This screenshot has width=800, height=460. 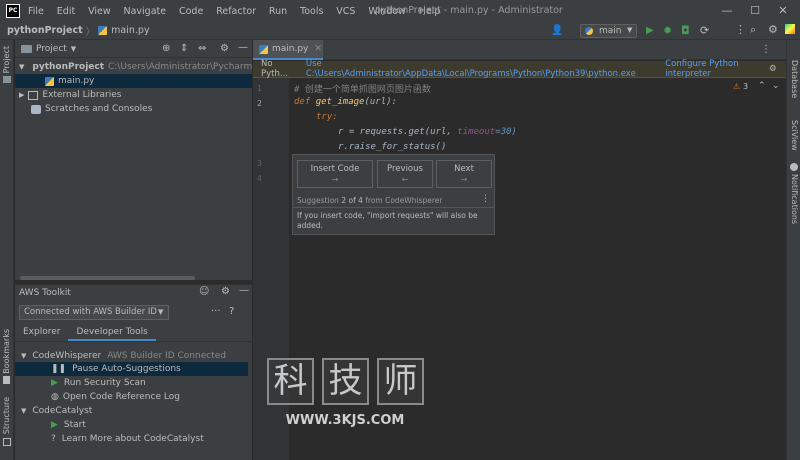 I want to click on line-number: 4, so click(x=259, y=178).